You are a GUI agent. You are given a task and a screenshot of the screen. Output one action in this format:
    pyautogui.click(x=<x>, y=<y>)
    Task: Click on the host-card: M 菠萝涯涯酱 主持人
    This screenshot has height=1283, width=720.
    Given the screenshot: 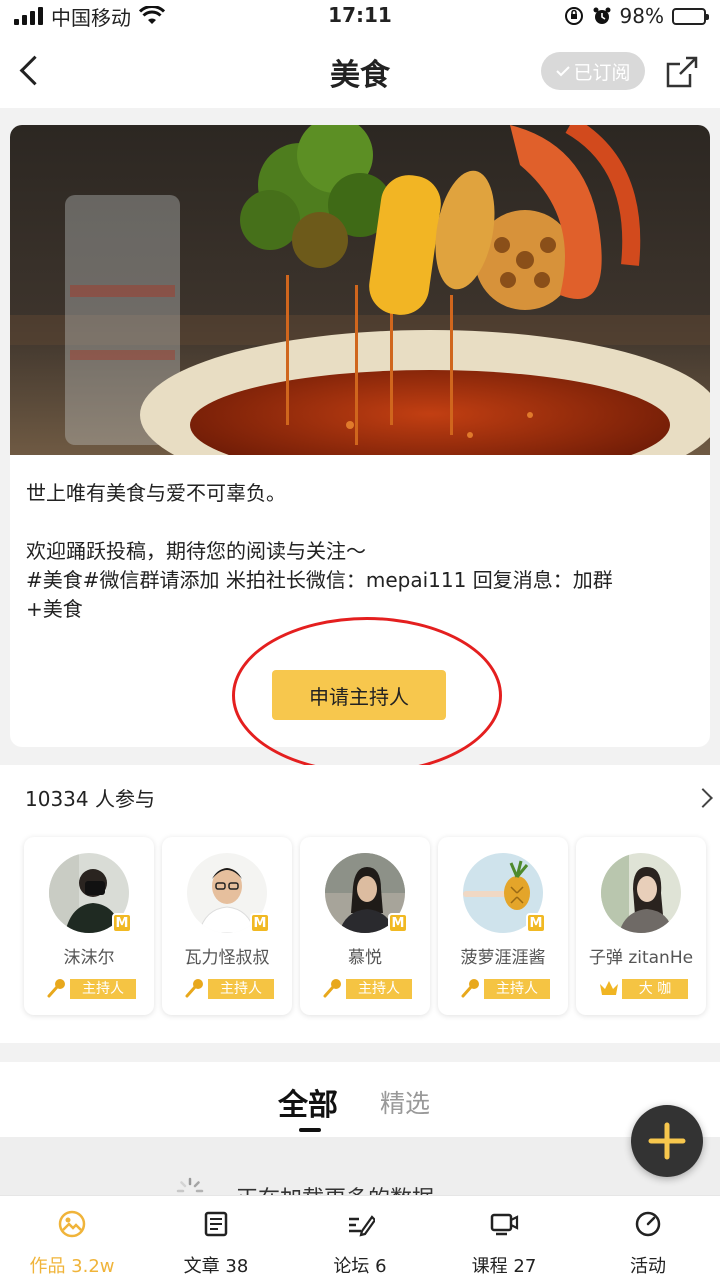 What is the action you would take?
    pyautogui.click(x=503, y=926)
    